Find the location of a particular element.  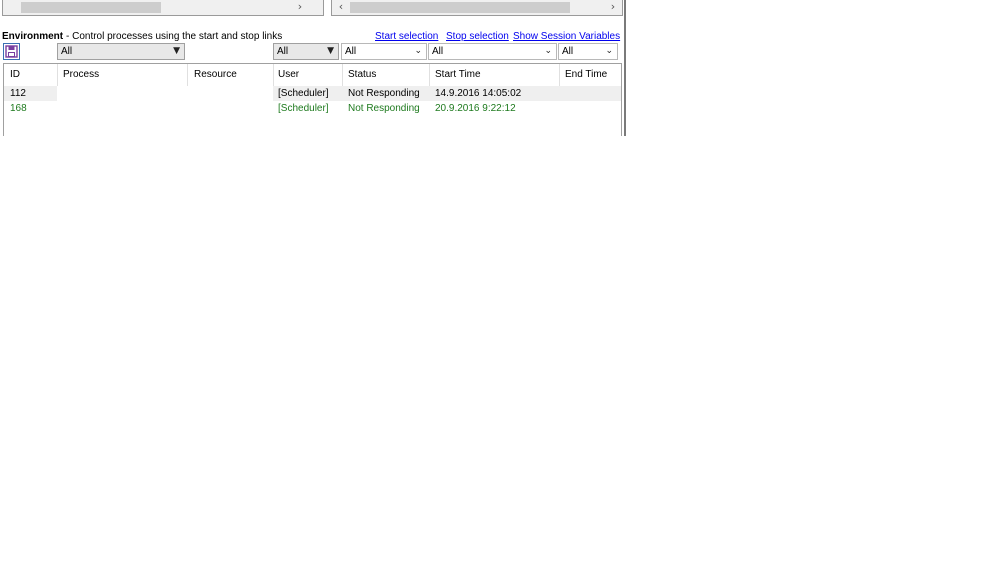

status-filter-dropdown: All ⌄ is located at coordinates (384, 51).